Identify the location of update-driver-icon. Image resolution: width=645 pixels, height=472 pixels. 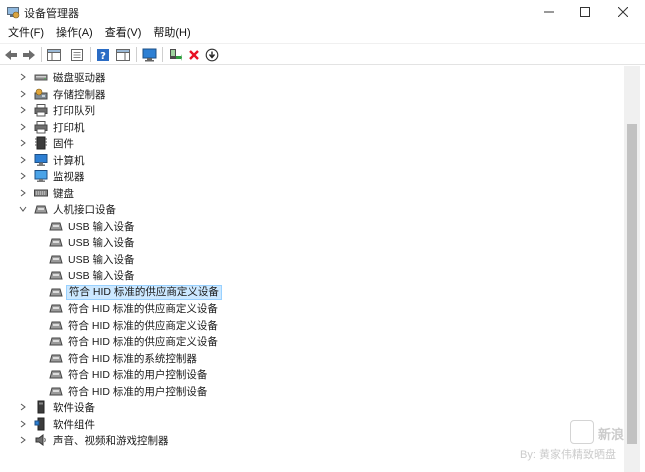
(176, 54).